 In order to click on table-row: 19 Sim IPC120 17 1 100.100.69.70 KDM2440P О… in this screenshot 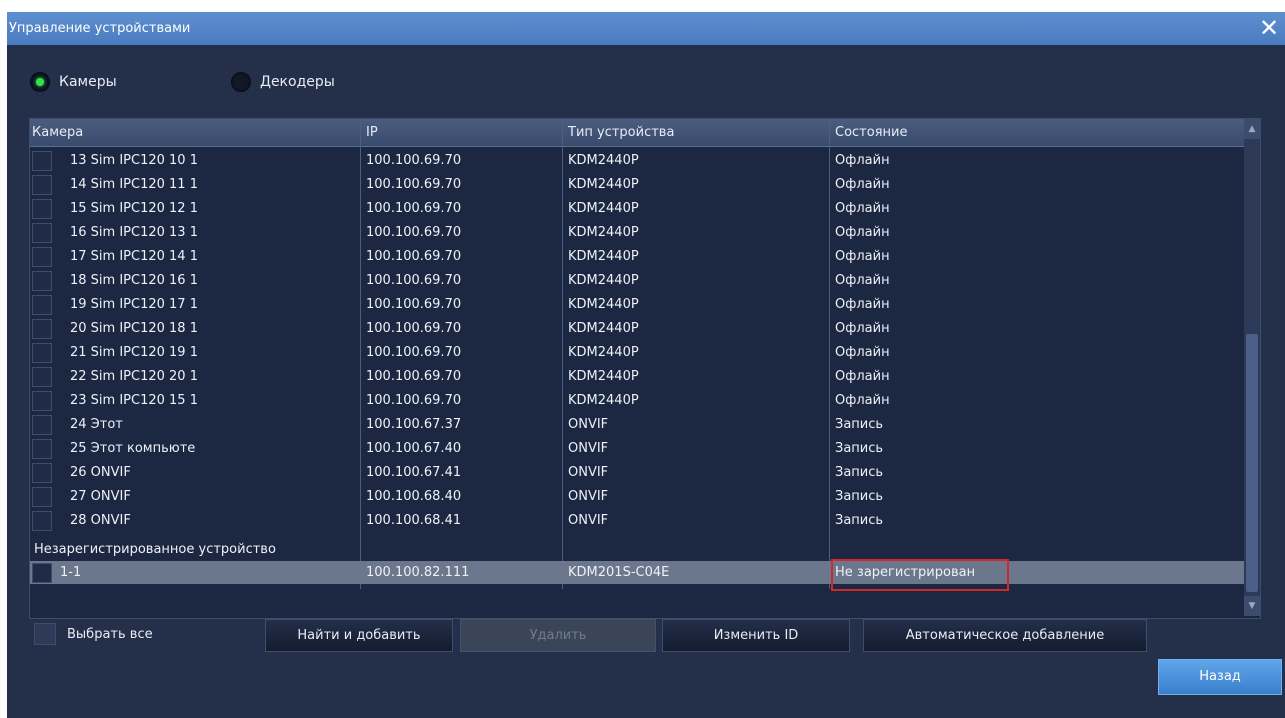, I will do `click(641, 304)`.